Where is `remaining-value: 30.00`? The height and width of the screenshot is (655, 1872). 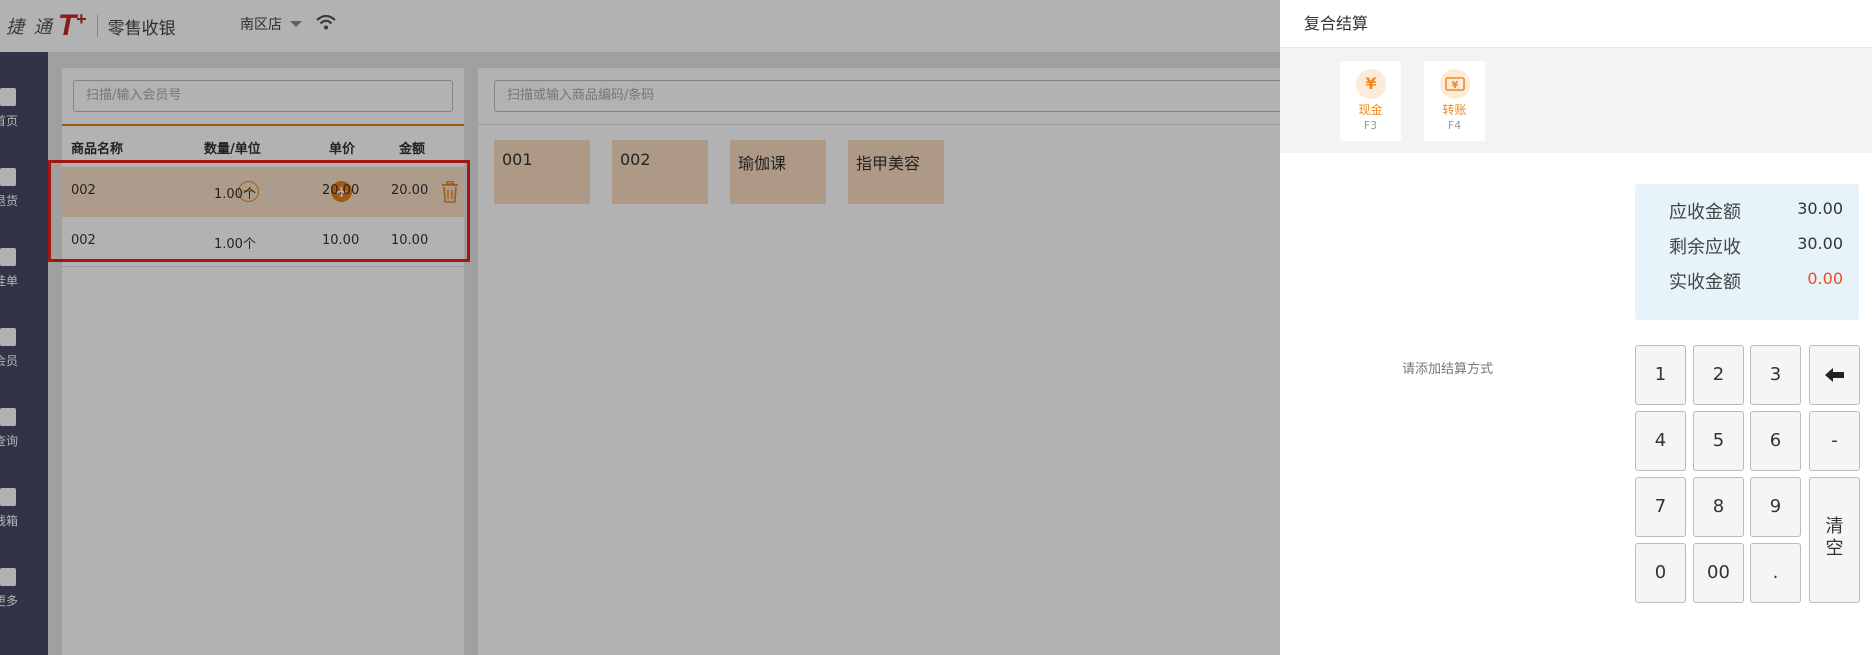 remaining-value: 30.00 is located at coordinates (1820, 243).